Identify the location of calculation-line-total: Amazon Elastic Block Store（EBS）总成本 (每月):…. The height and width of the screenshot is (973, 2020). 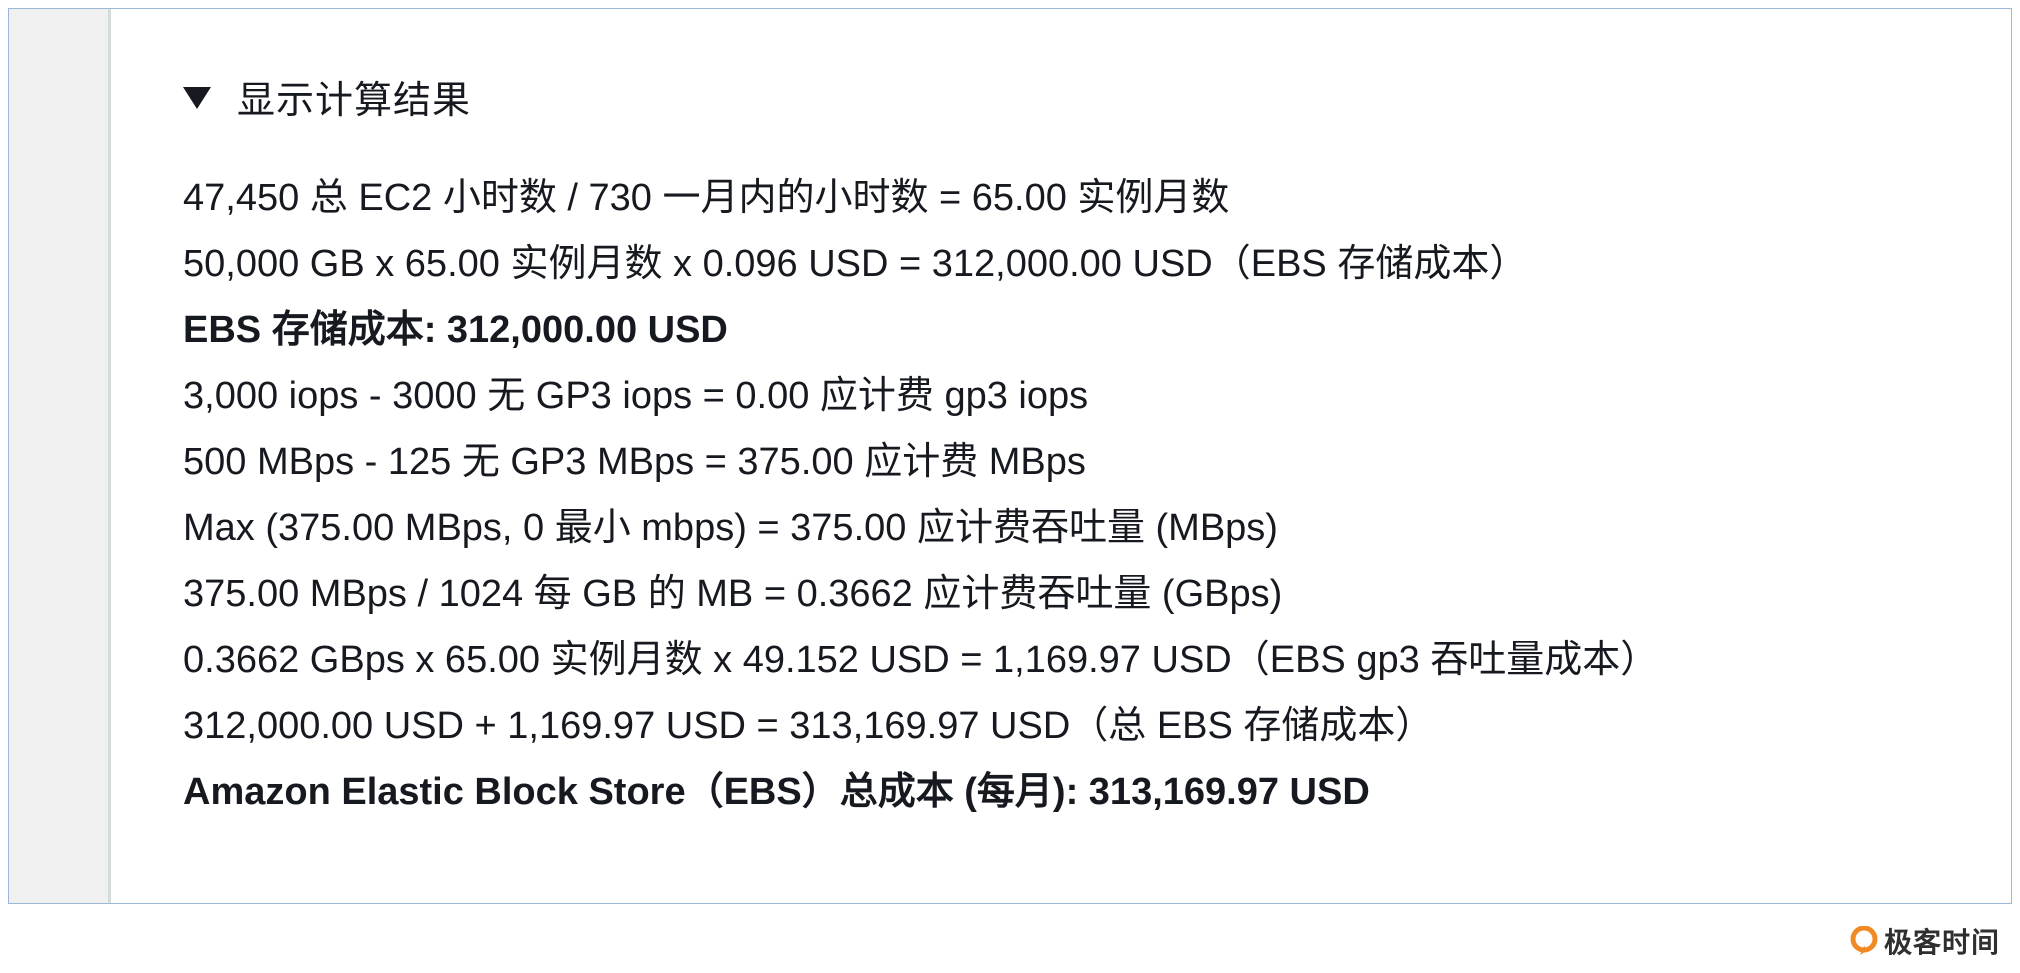
(776, 792).